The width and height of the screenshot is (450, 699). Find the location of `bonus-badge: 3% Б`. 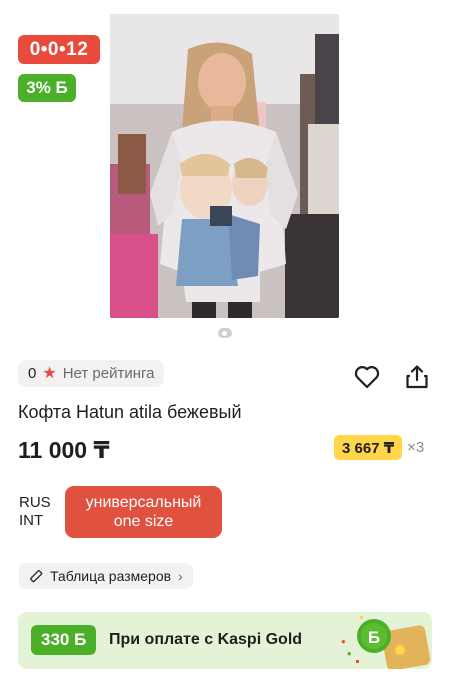

bonus-badge: 3% Б is located at coordinates (47, 88).